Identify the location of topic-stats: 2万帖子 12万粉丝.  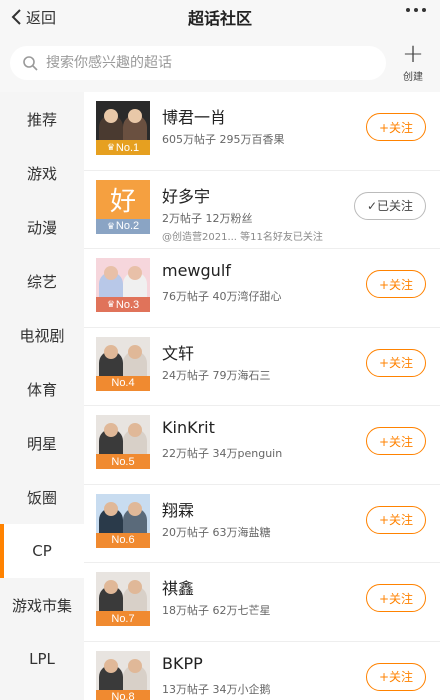
(207, 218).